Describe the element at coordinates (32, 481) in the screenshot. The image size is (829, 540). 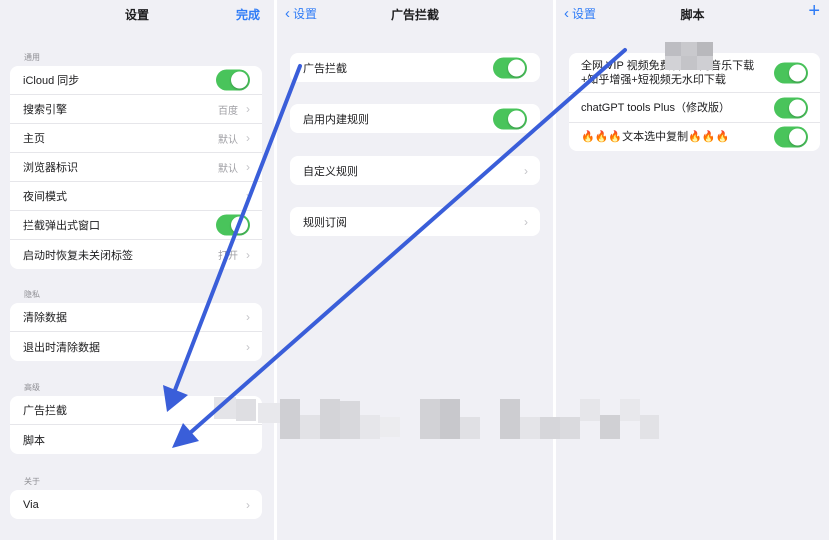
I see `section-header-about: 关于` at that location.